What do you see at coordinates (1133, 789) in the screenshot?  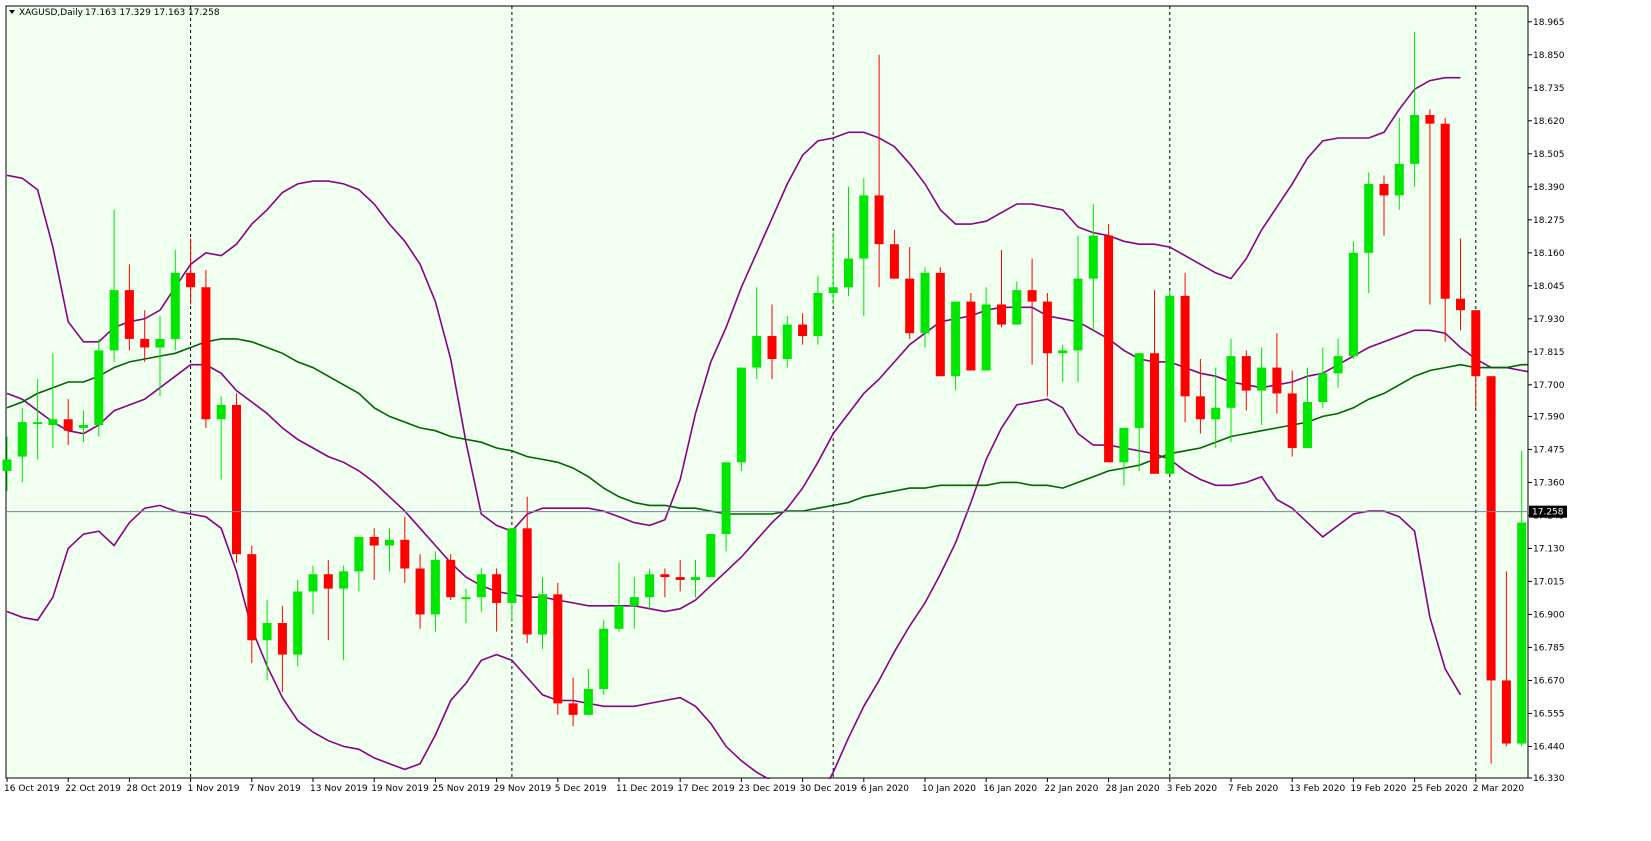 I see `date-tick-label: 28 Jan 2020` at bounding box center [1133, 789].